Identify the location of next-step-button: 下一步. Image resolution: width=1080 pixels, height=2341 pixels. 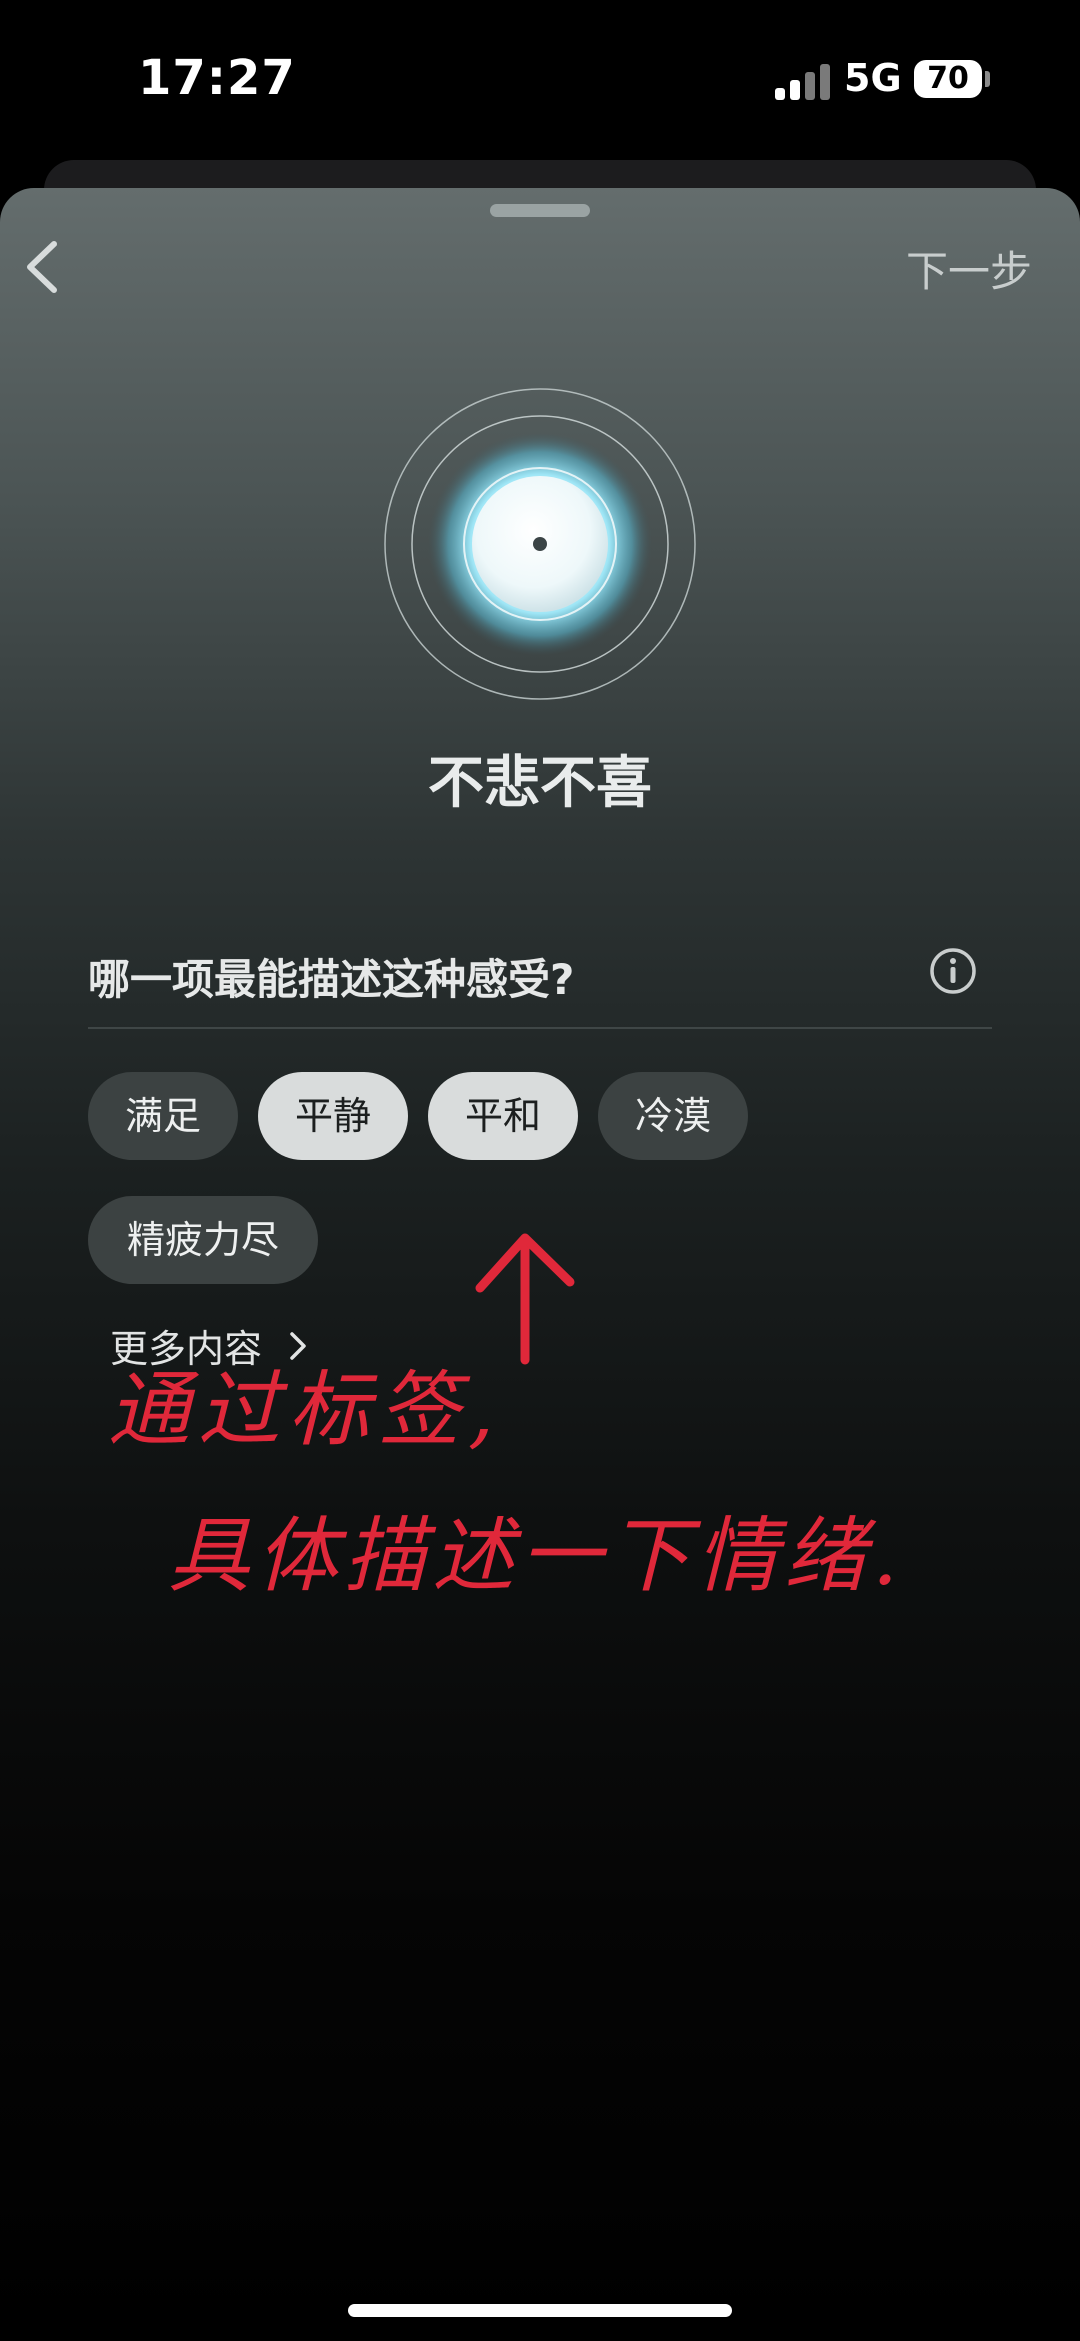
(969, 268).